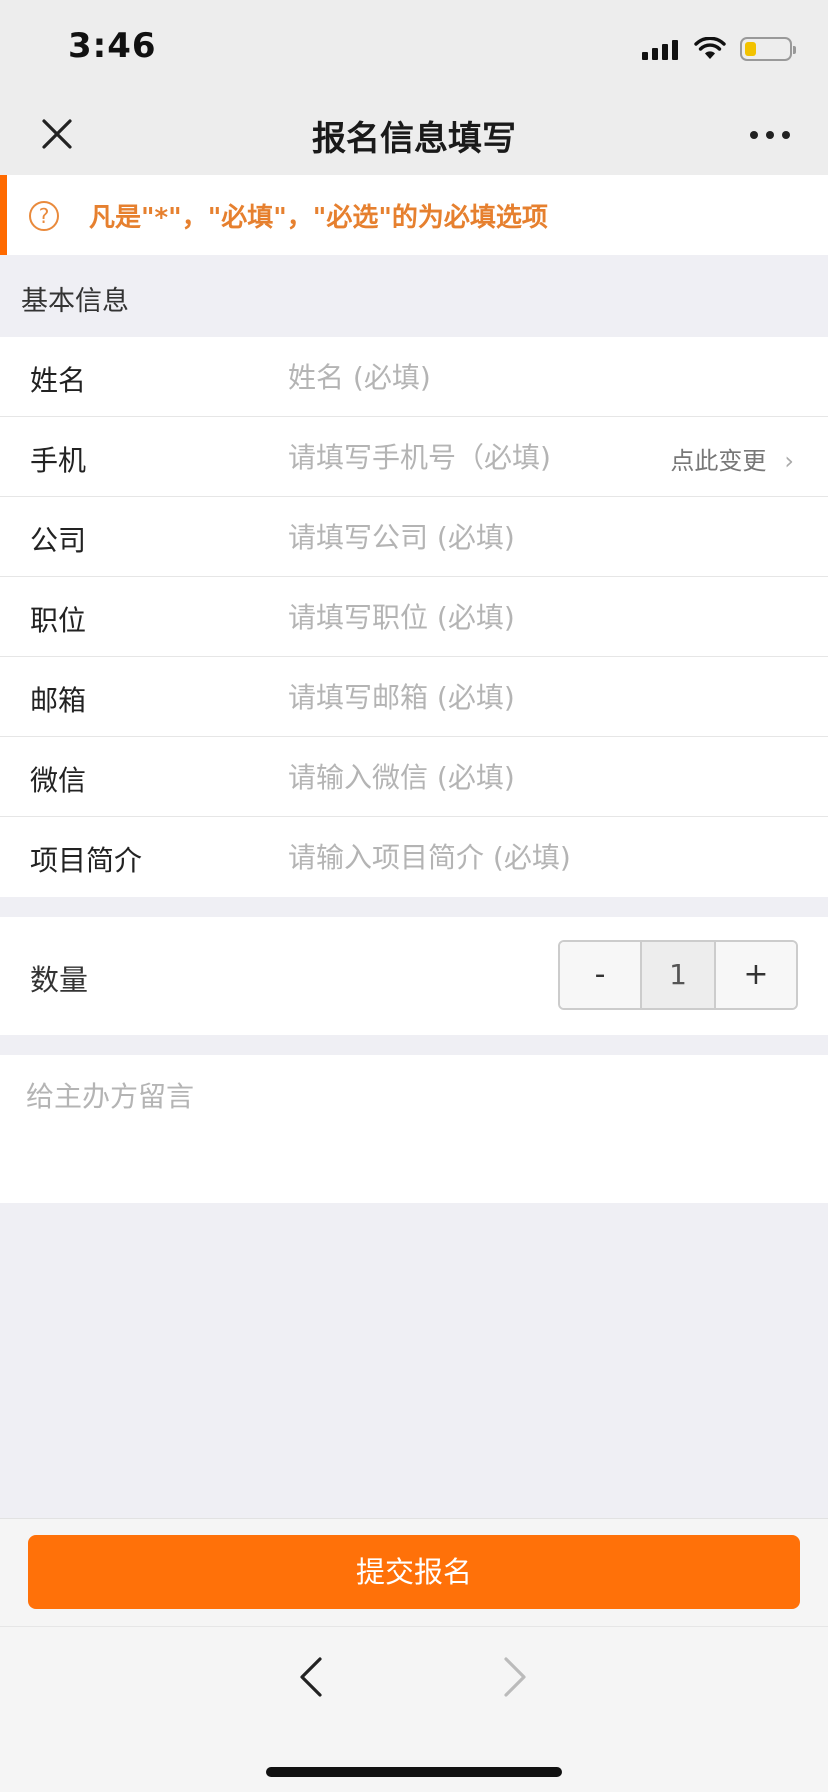  I want to click on form-row-position: 职位, so click(414, 617).